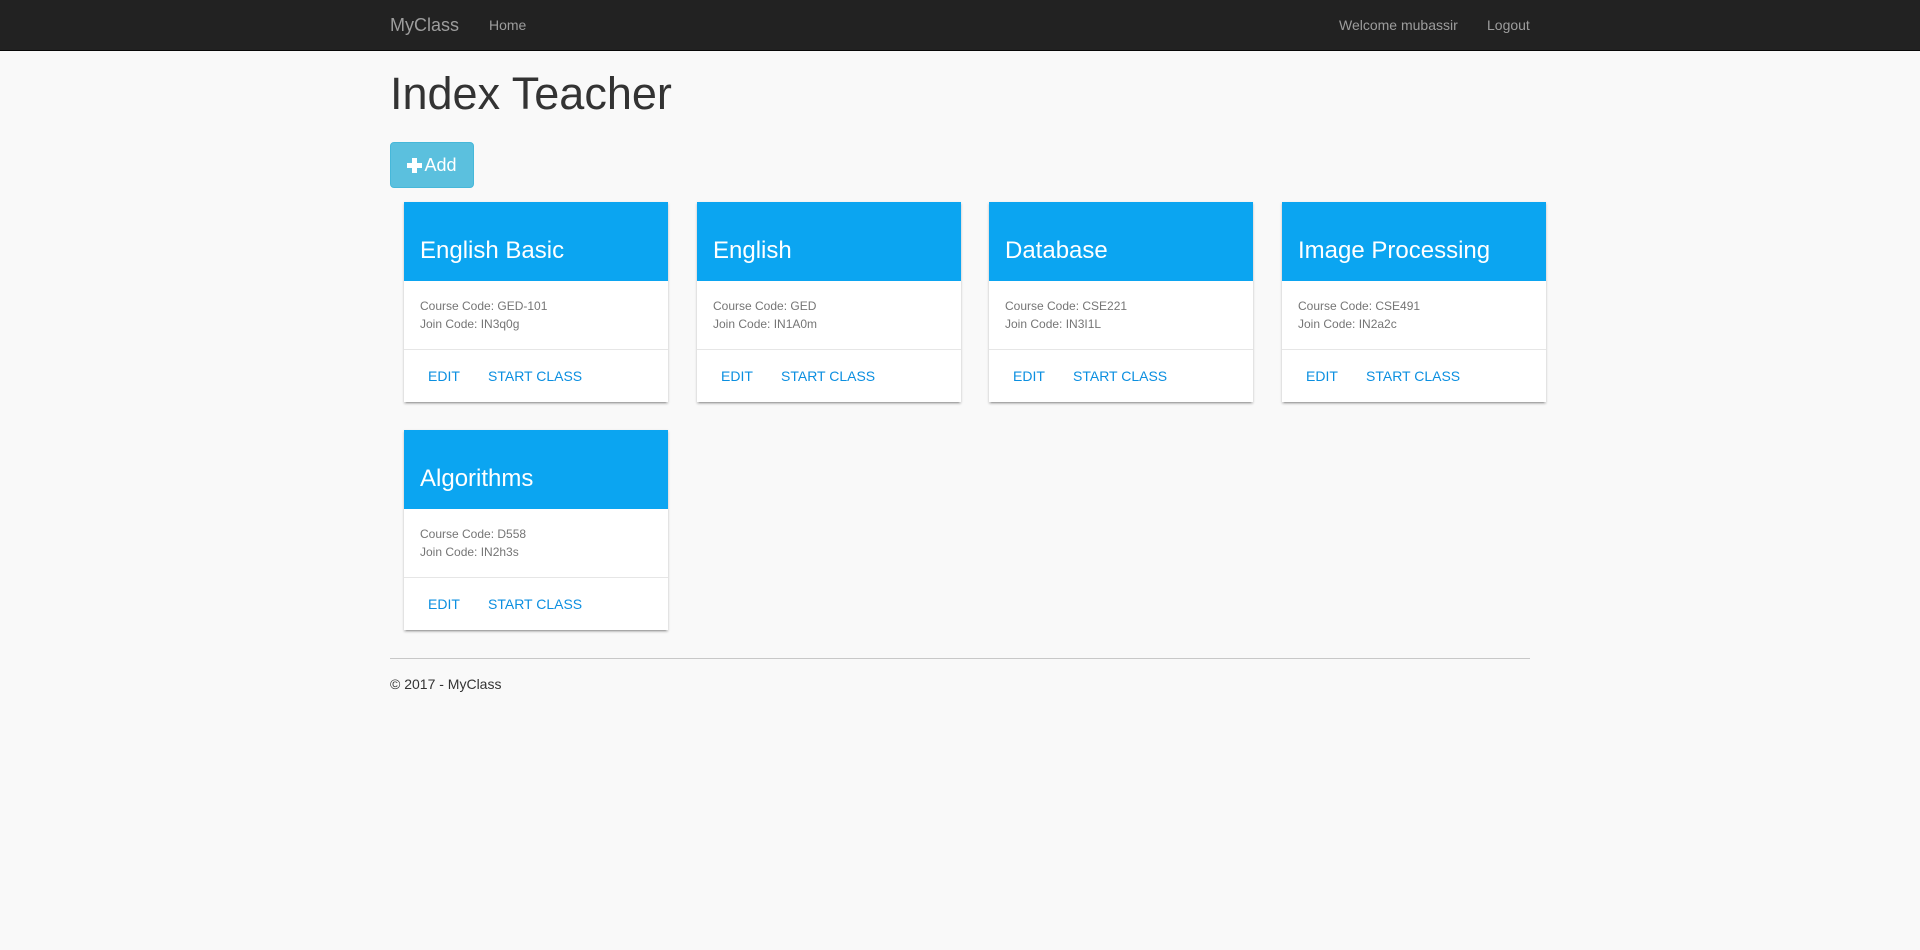 This screenshot has height=950, width=1920. I want to click on add-course-button: Add, so click(432, 165).